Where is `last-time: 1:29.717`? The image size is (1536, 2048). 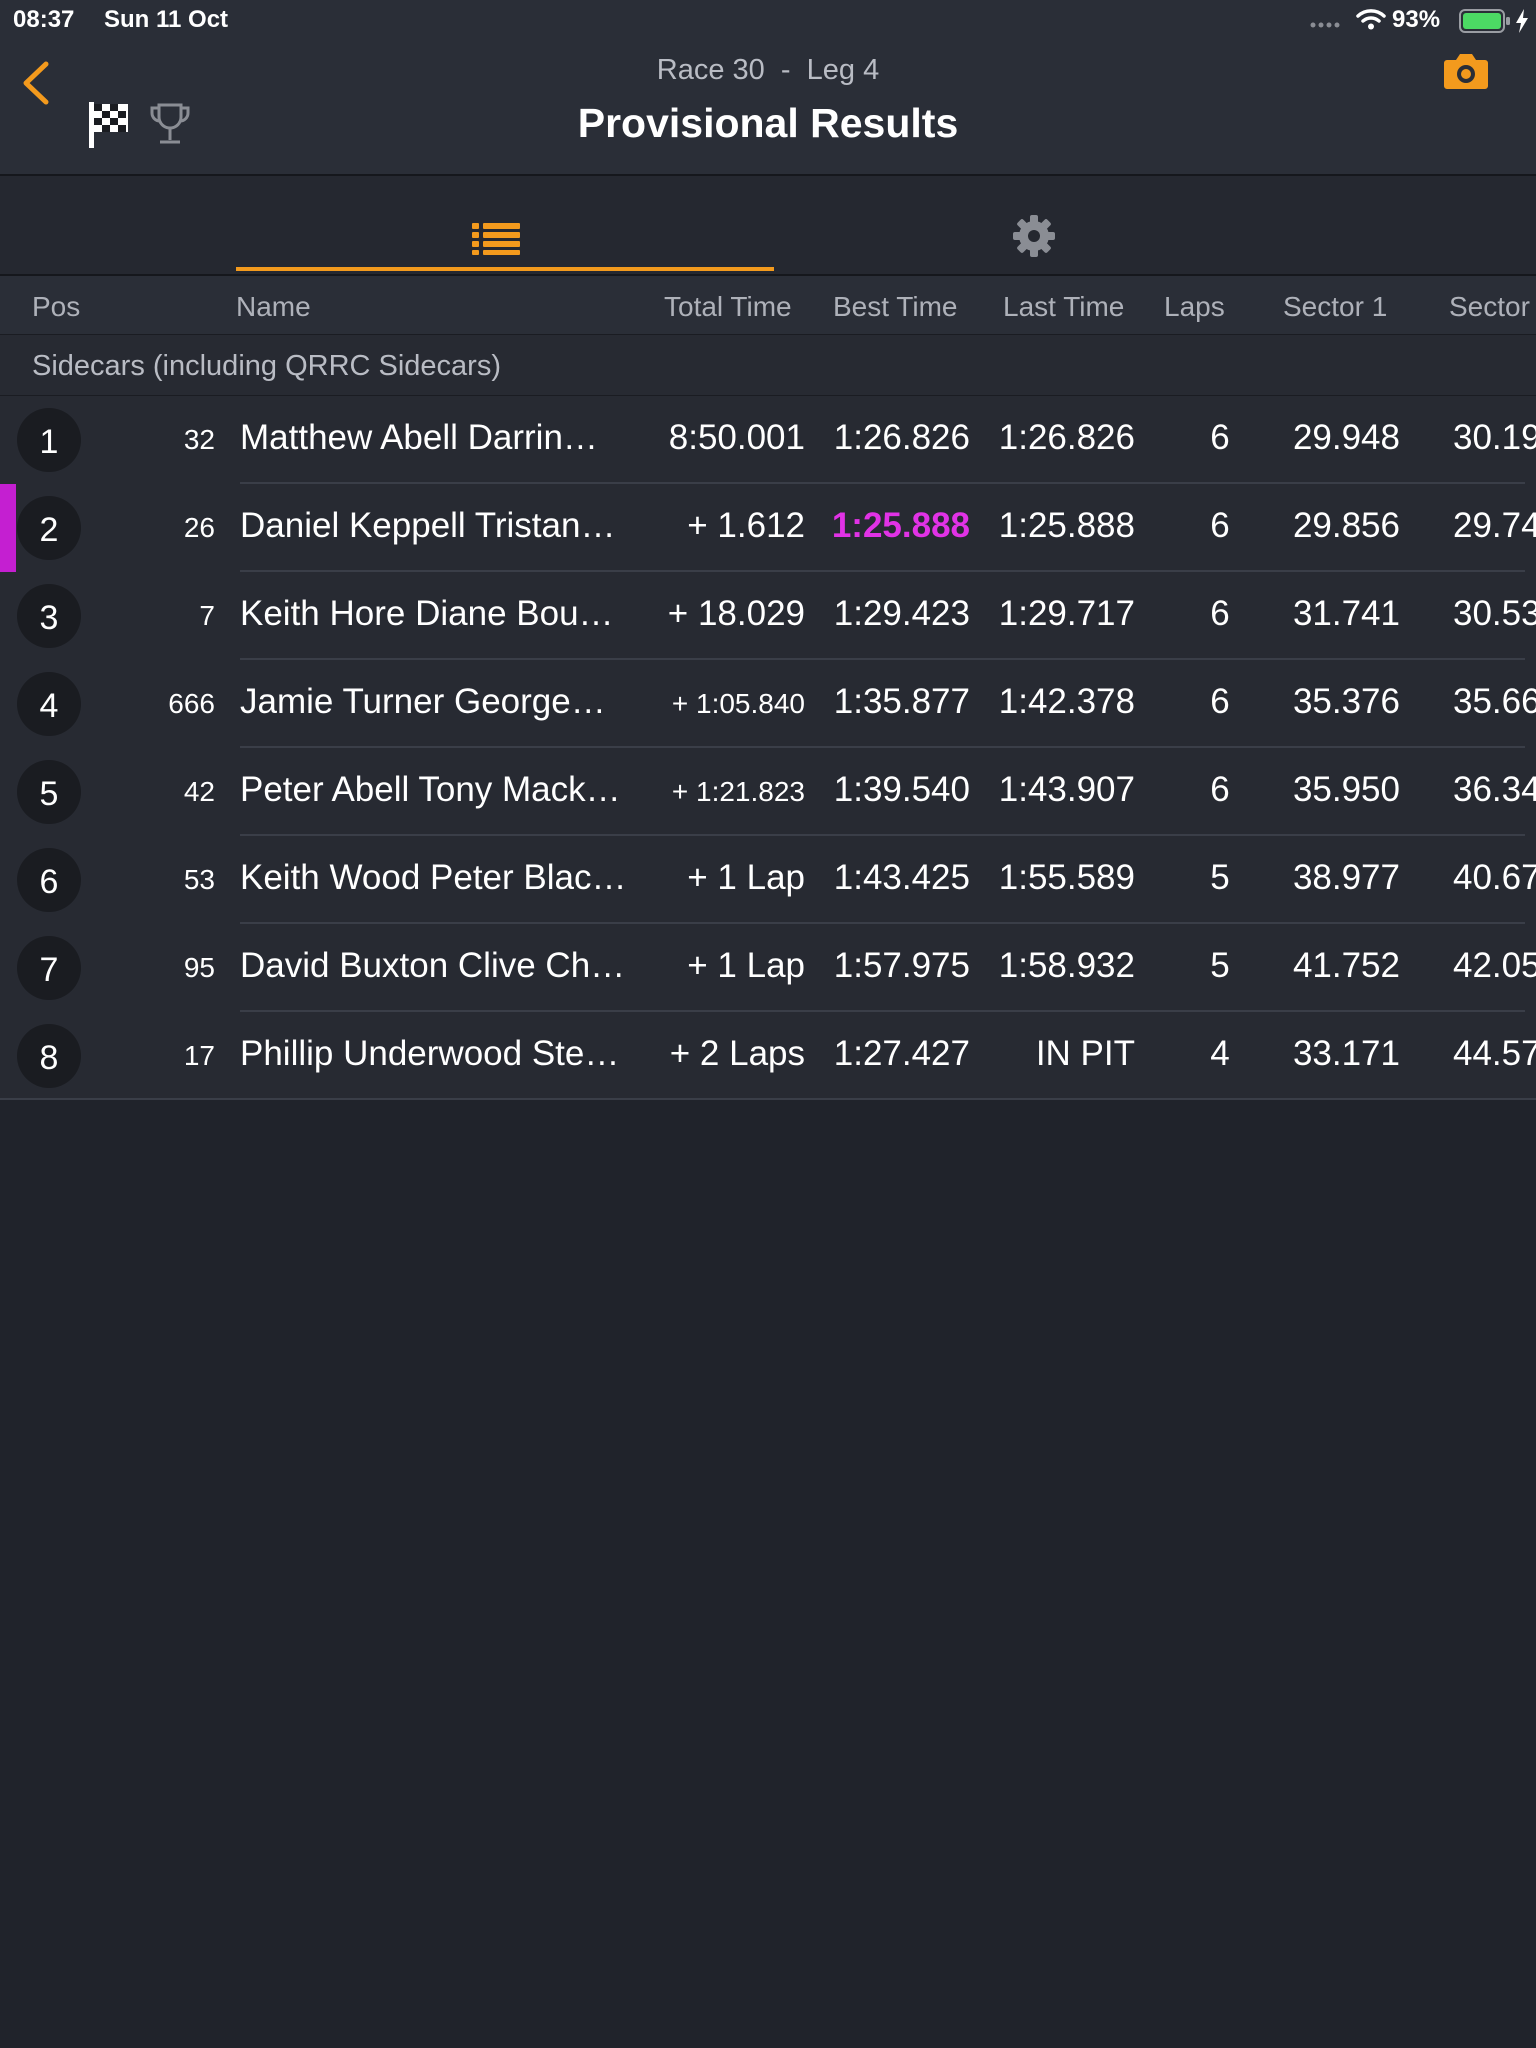 last-time: 1:29.717 is located at coordinates (1066, 613).